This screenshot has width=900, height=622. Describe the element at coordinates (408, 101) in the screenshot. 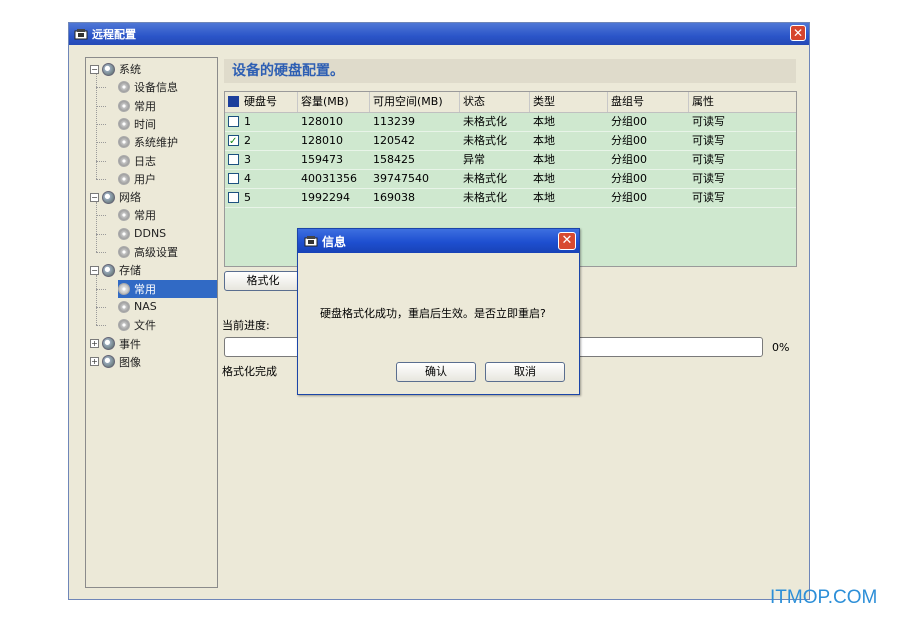

I see `column-header-label: 可用空间(MB)` at that location.